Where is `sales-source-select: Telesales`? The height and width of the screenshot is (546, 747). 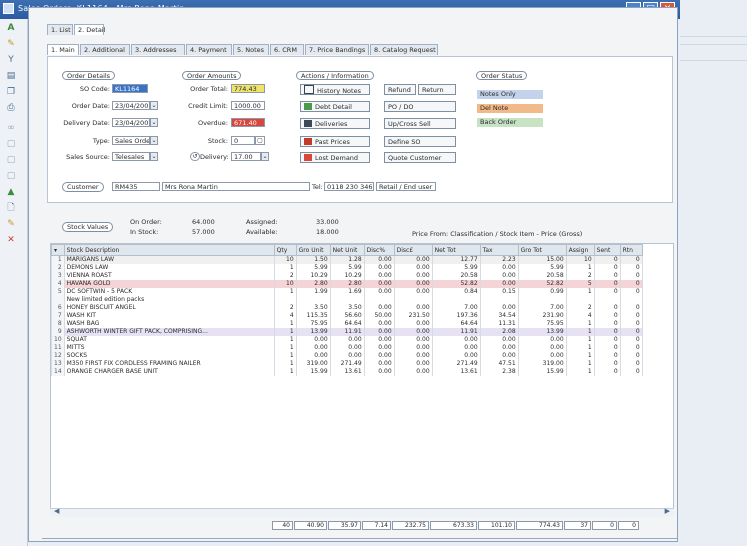
sales-source-select: Telesales is located at coordinates (131, 156).